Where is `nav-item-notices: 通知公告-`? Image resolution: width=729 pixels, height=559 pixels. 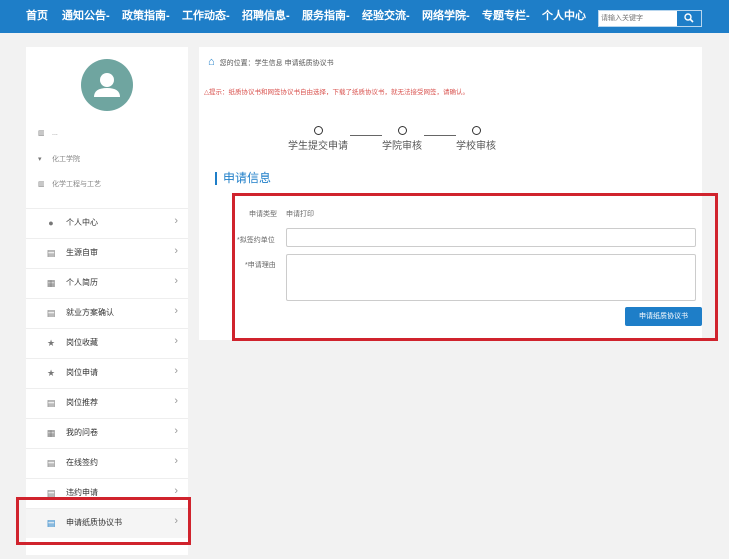 nav-item-notices: 通知公告- is located at coordinates (86, 16).